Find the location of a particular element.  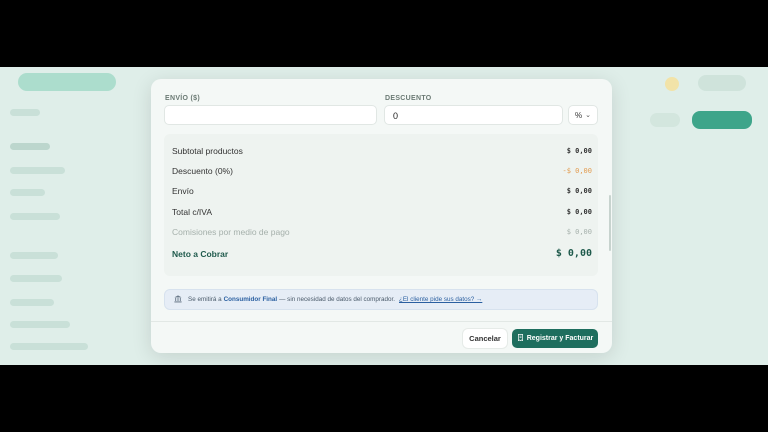

discount-type-select: % ⌄ is located at coordinates (583, 115).